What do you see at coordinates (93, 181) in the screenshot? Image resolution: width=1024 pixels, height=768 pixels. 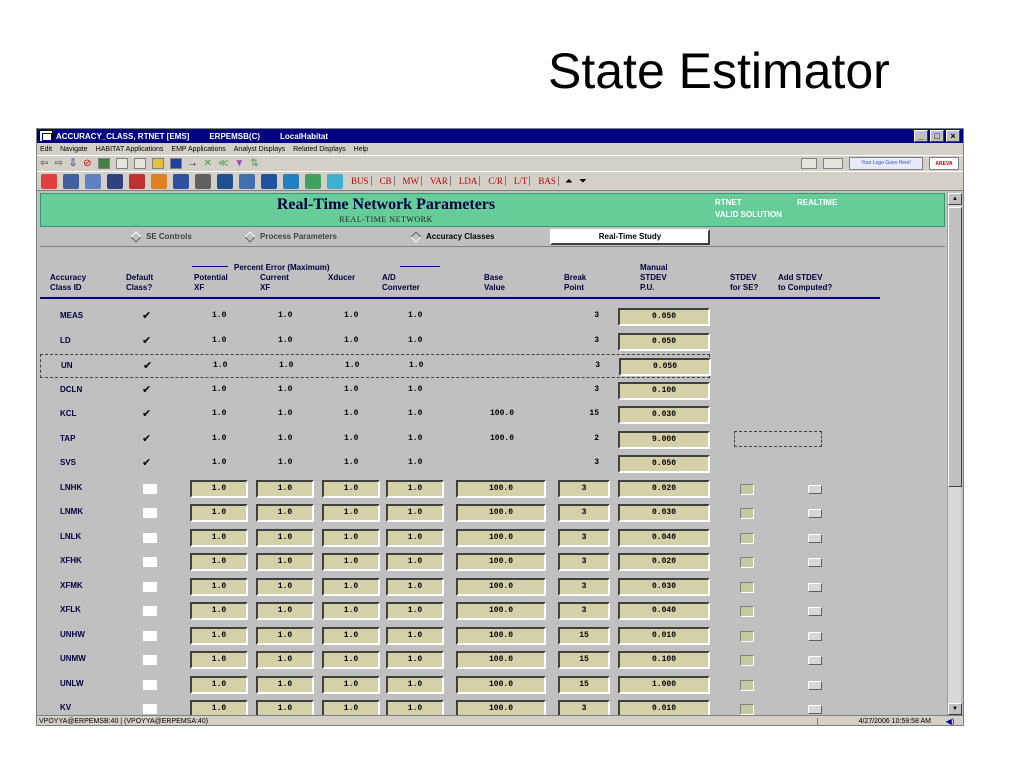 I see `grid-icon` at bounding box center [93, 181].